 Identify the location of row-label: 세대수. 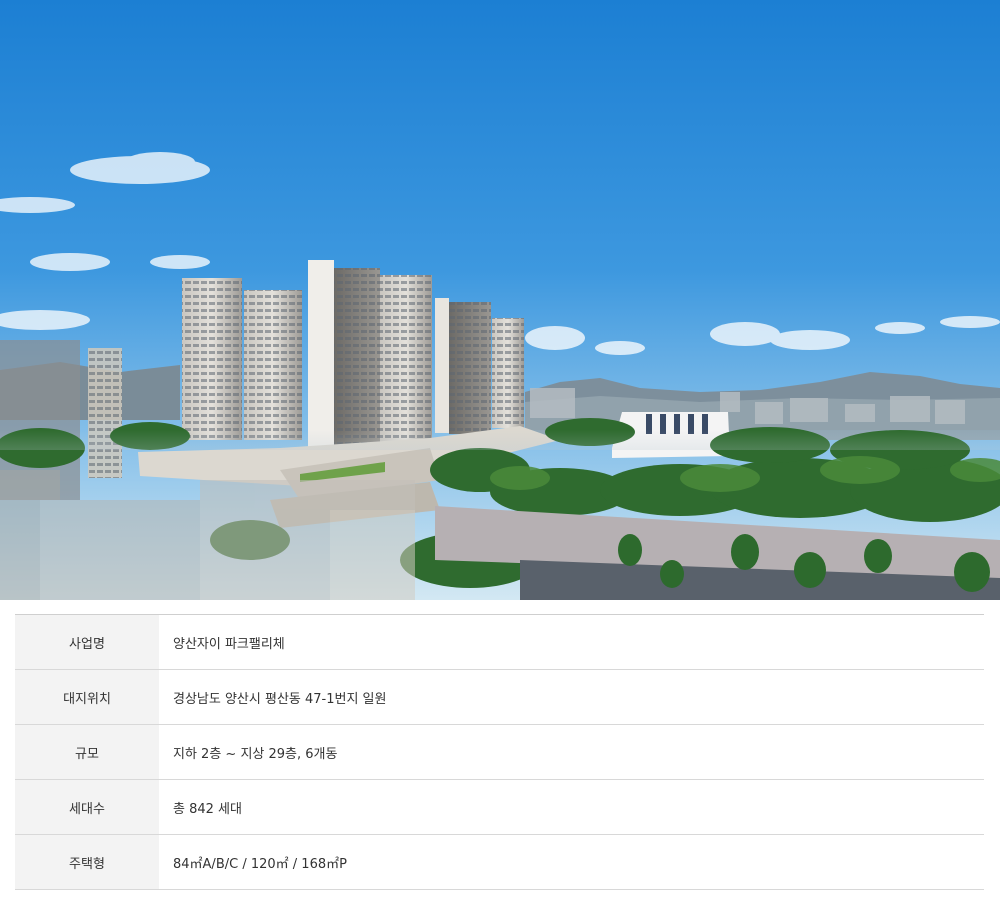
(87, 807).